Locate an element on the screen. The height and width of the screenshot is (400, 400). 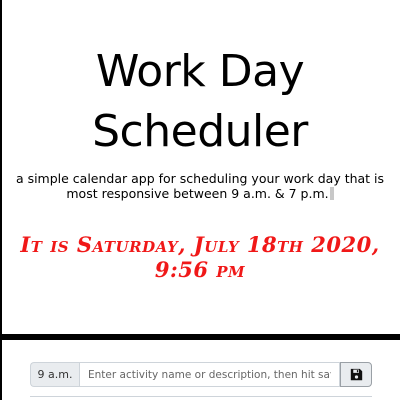
page-title: Work Day Scheduler is located at coordinates (200, 101).